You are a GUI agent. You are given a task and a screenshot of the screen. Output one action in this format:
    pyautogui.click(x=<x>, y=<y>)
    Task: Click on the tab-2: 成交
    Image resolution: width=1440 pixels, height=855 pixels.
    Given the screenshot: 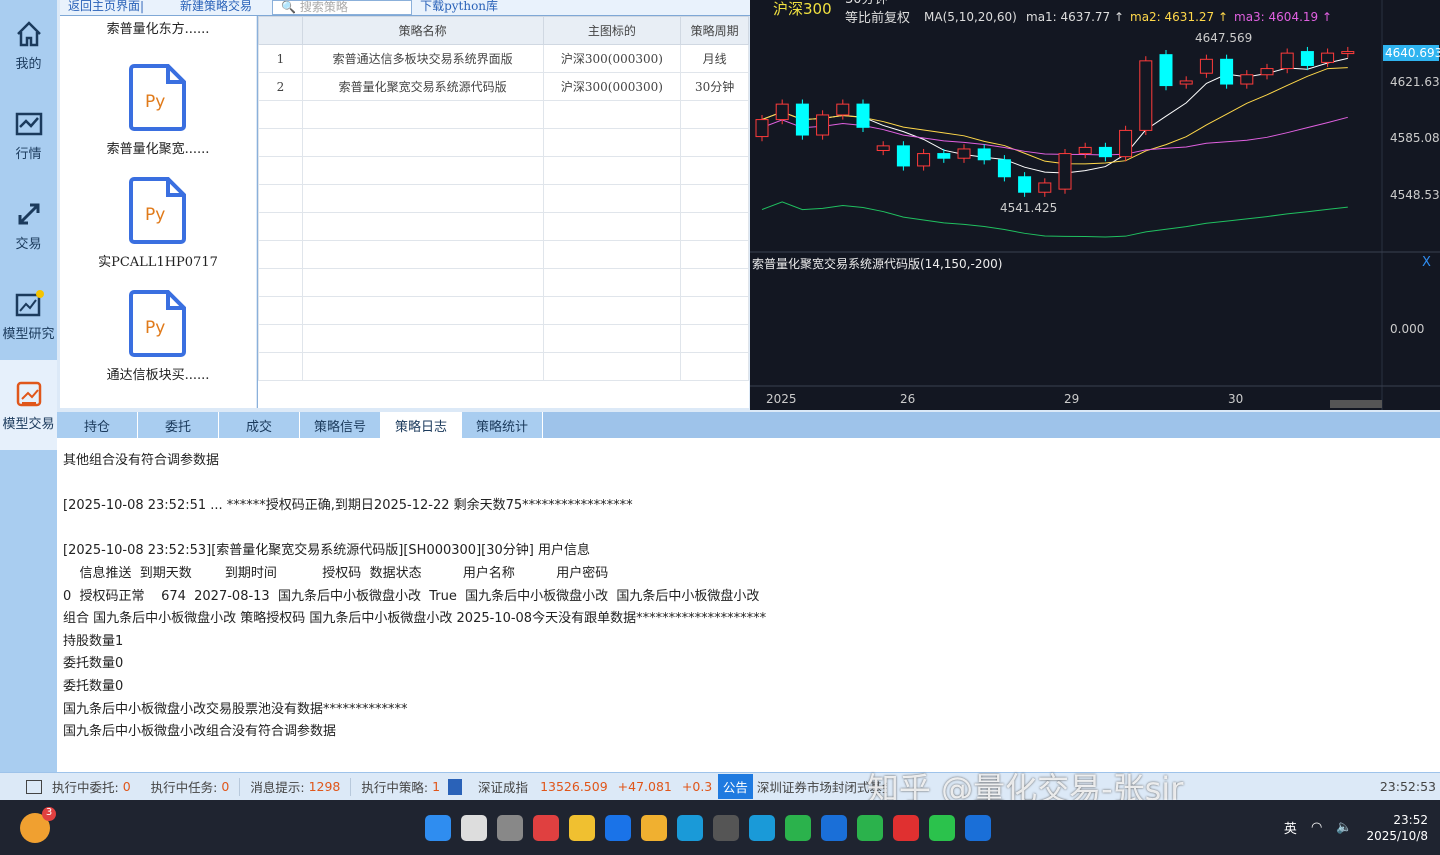 What is the action you would take?
    pyautogui.click(x=259, y=425)
    